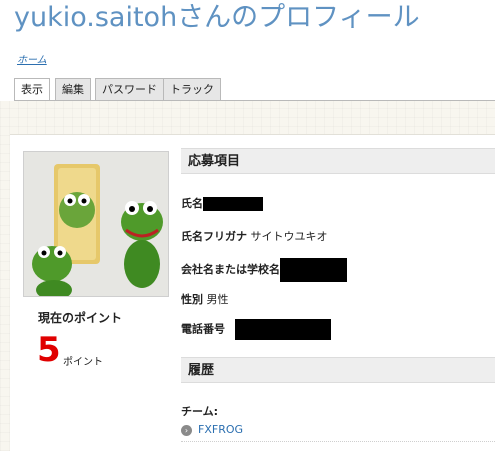  I want to click on name-redacted, so click(233, 204).